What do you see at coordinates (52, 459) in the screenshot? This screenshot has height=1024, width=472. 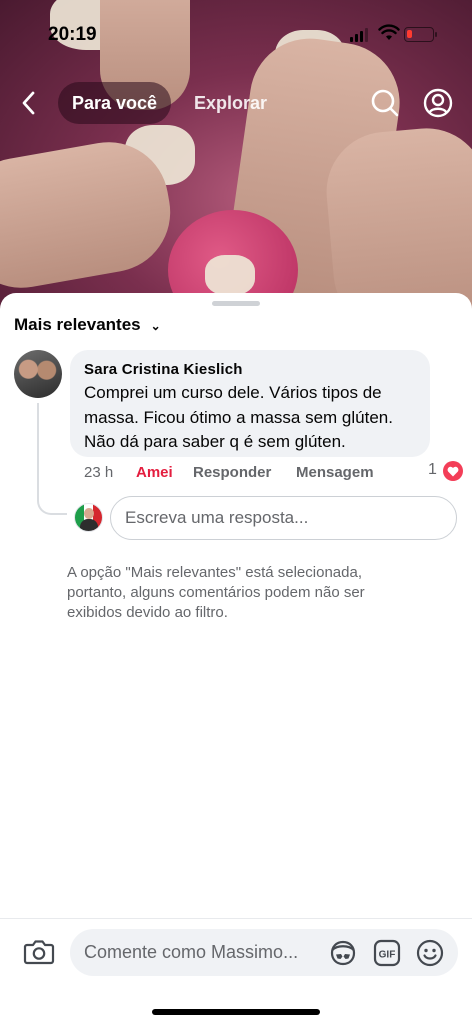 I see `reply-thread-line` at bounding box center [52, 459].